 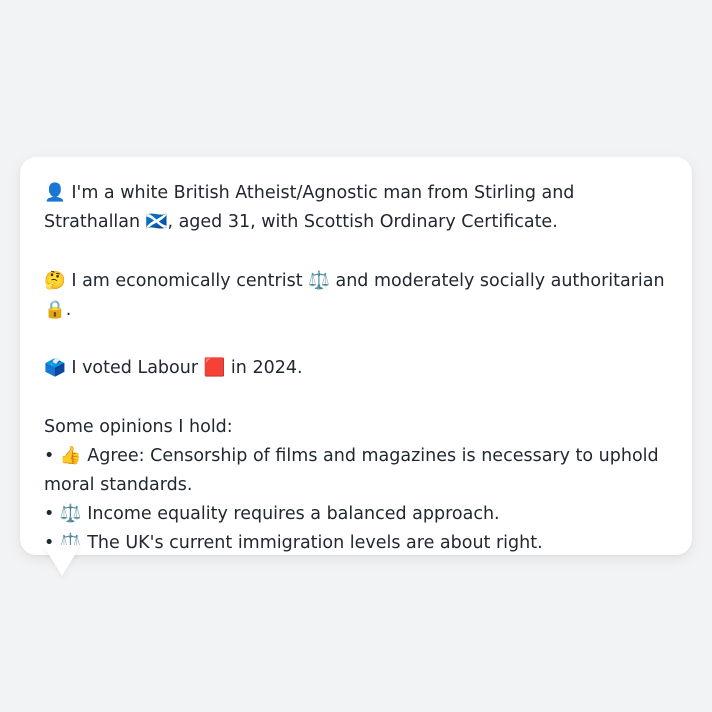 I want to click on vote-text: 🗳️ I voted Labour 🟥 in 2024., so click(x=173, y=368).